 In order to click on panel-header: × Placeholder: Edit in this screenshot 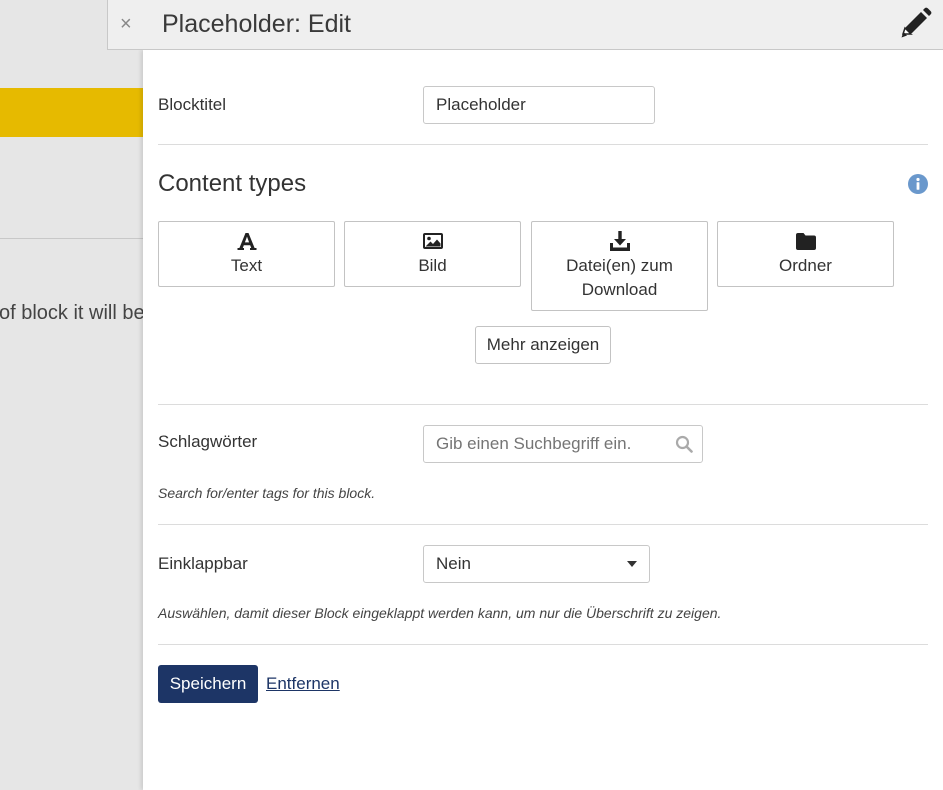, I will do `click(525, 25)`.